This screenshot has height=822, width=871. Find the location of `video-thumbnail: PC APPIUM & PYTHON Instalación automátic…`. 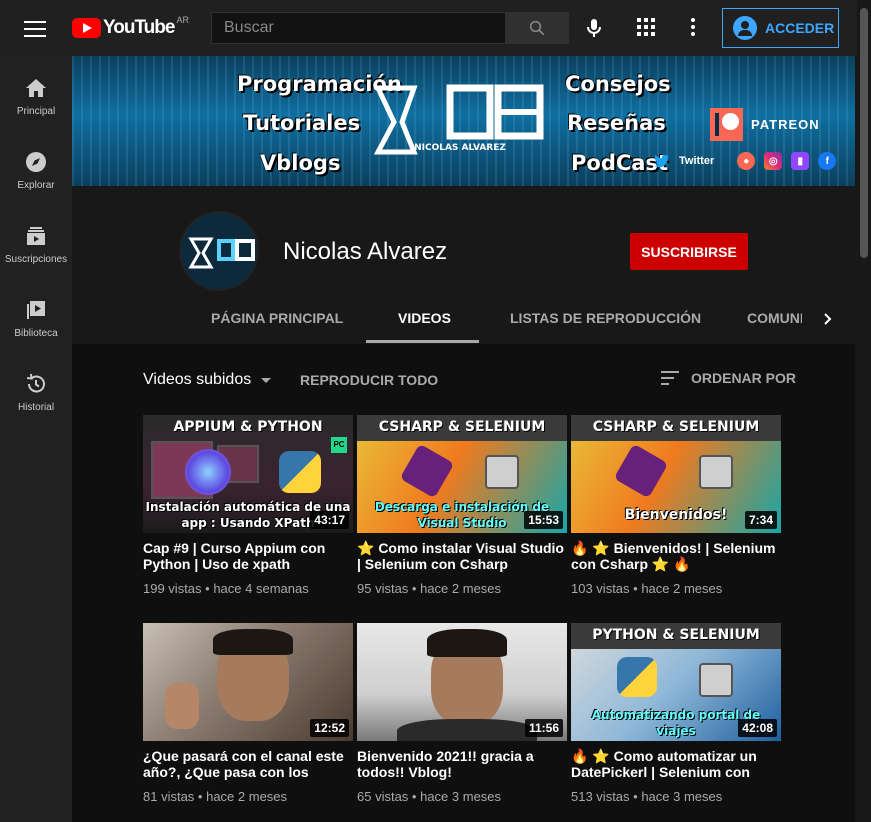

video-thumbnail: PC APPIUM & PYTHON Instalación automátic… is located at coordinates (248, 474).